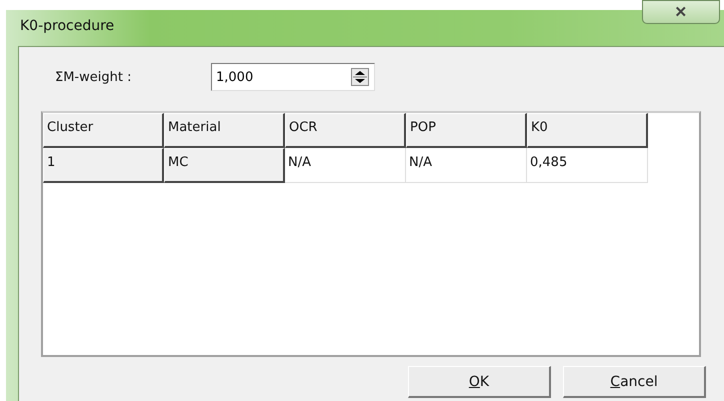  I want to click on column-header: Material, so click(224, 130).